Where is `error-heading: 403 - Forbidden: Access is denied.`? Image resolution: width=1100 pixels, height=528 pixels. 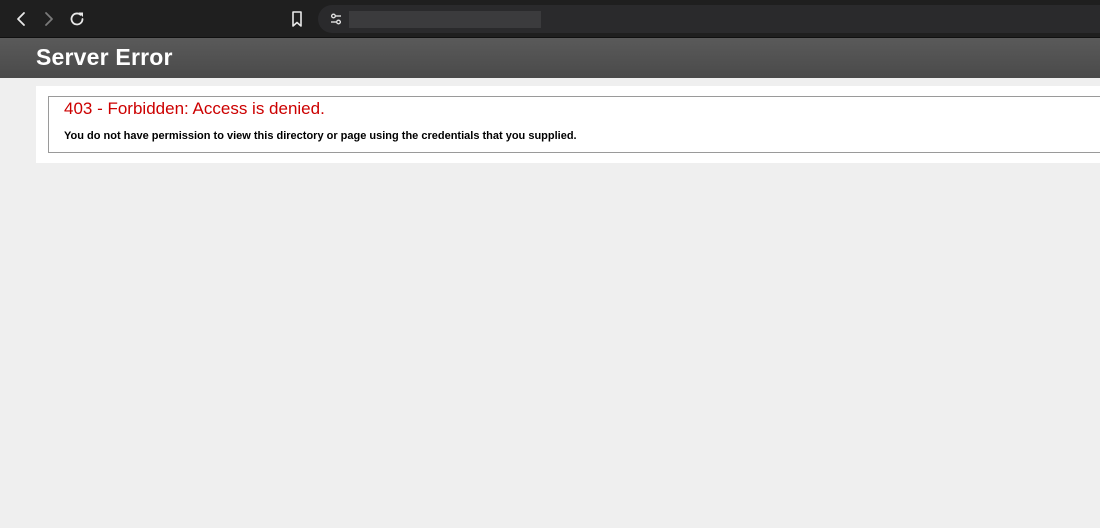
error-heading: 403 - Forbidden: Access is denied. is located at coordinates (194, 108).